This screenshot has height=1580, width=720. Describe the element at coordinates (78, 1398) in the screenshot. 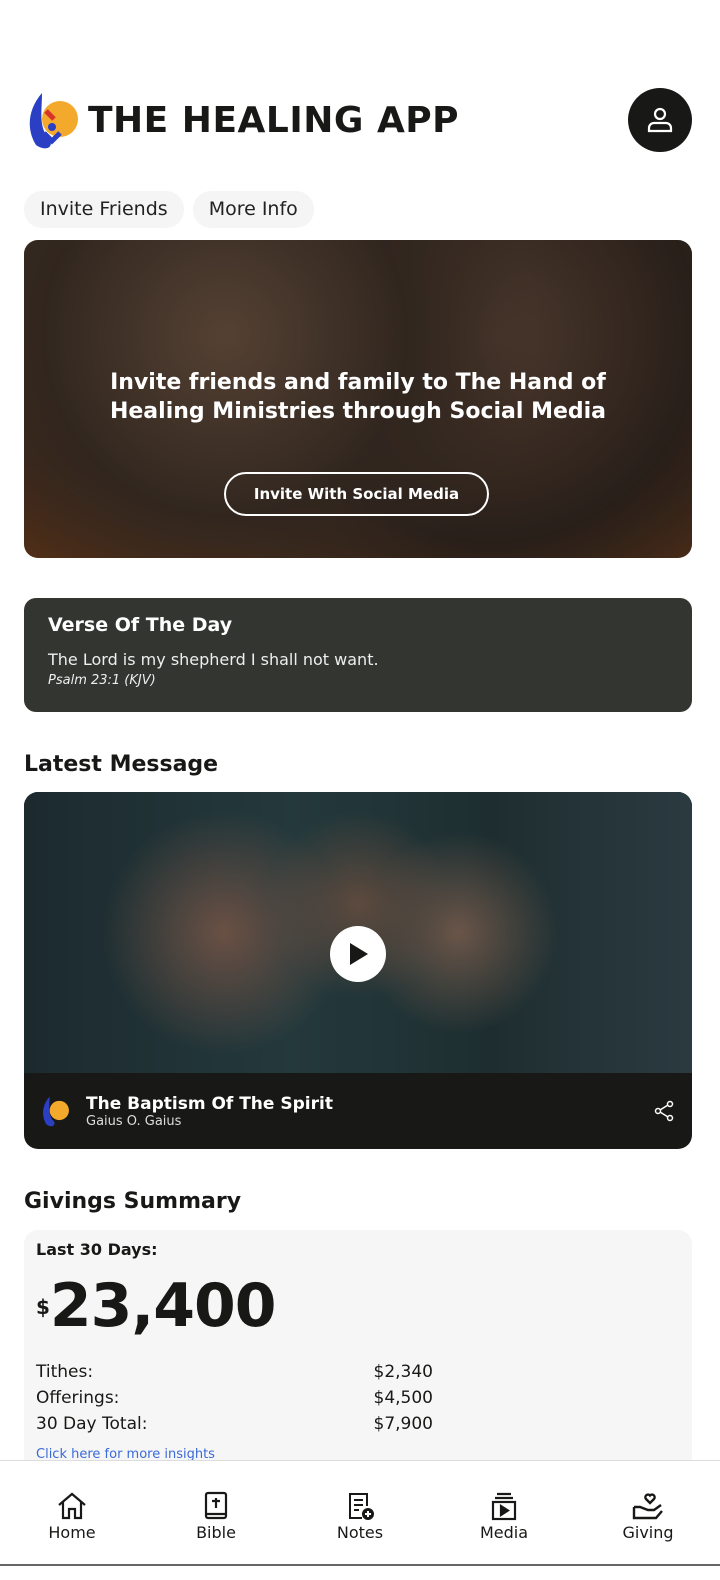

I see `row-label: Offerings:` at that location.